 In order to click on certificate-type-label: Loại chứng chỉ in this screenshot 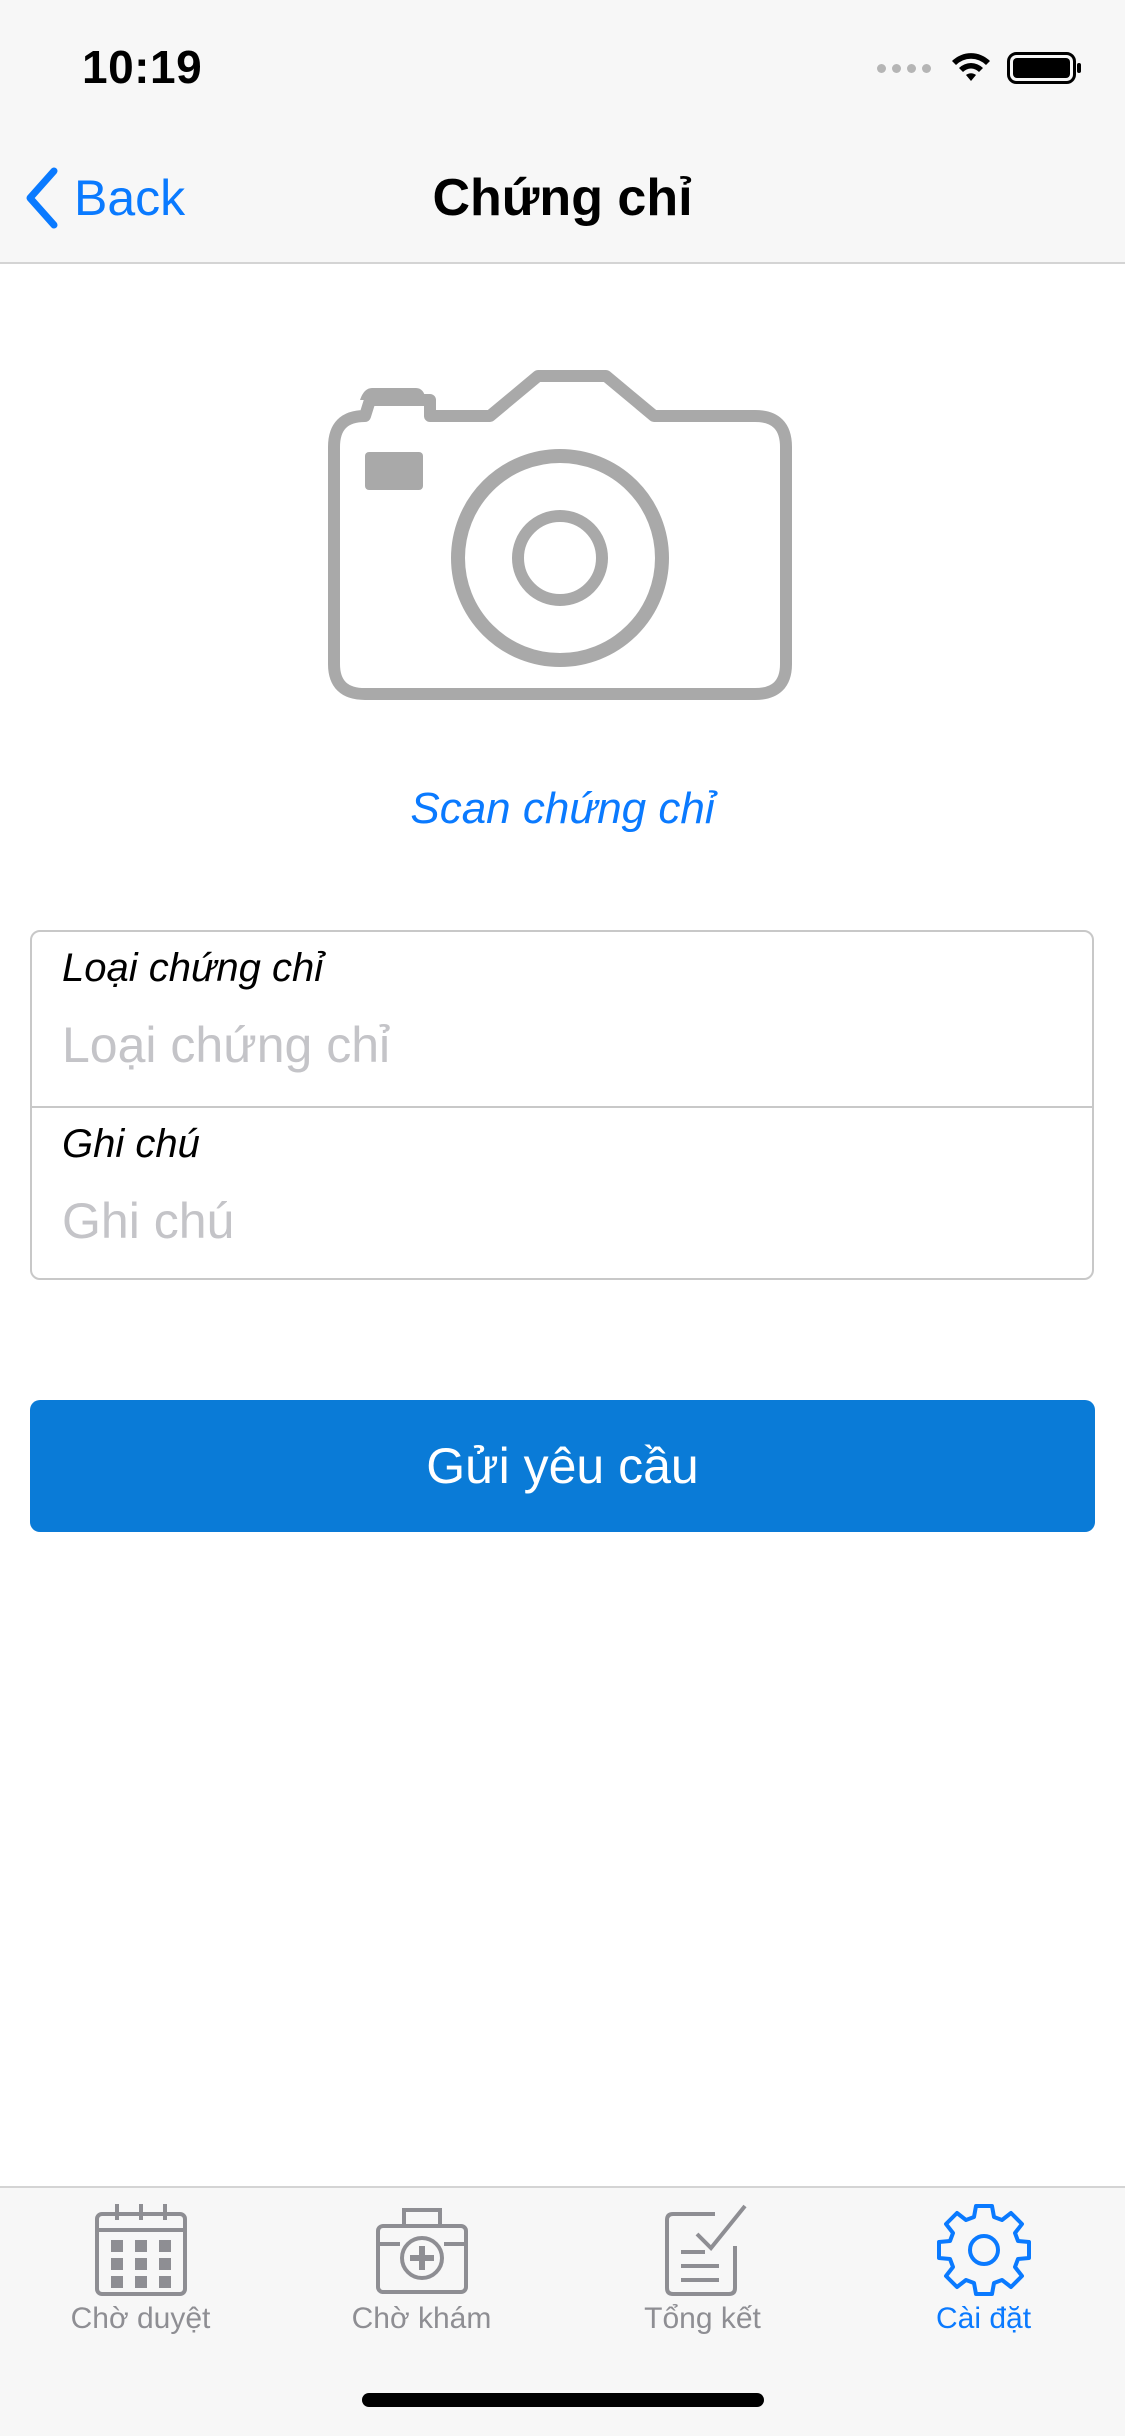, I will do `click(193, 968)`.